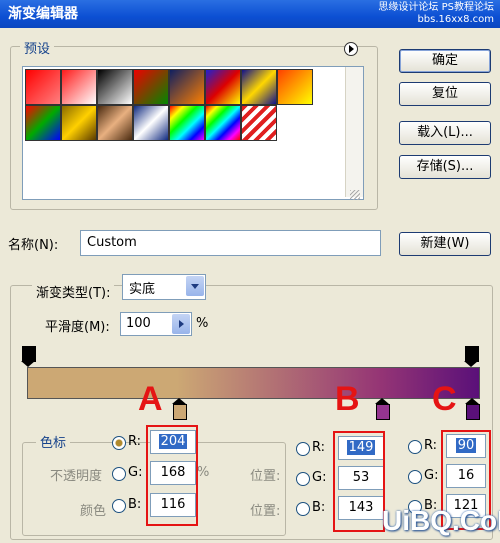 Image resolution: width=500 pixels, height=543 pixels. I want to click on smoothness-unit: %, so click(202, 323).